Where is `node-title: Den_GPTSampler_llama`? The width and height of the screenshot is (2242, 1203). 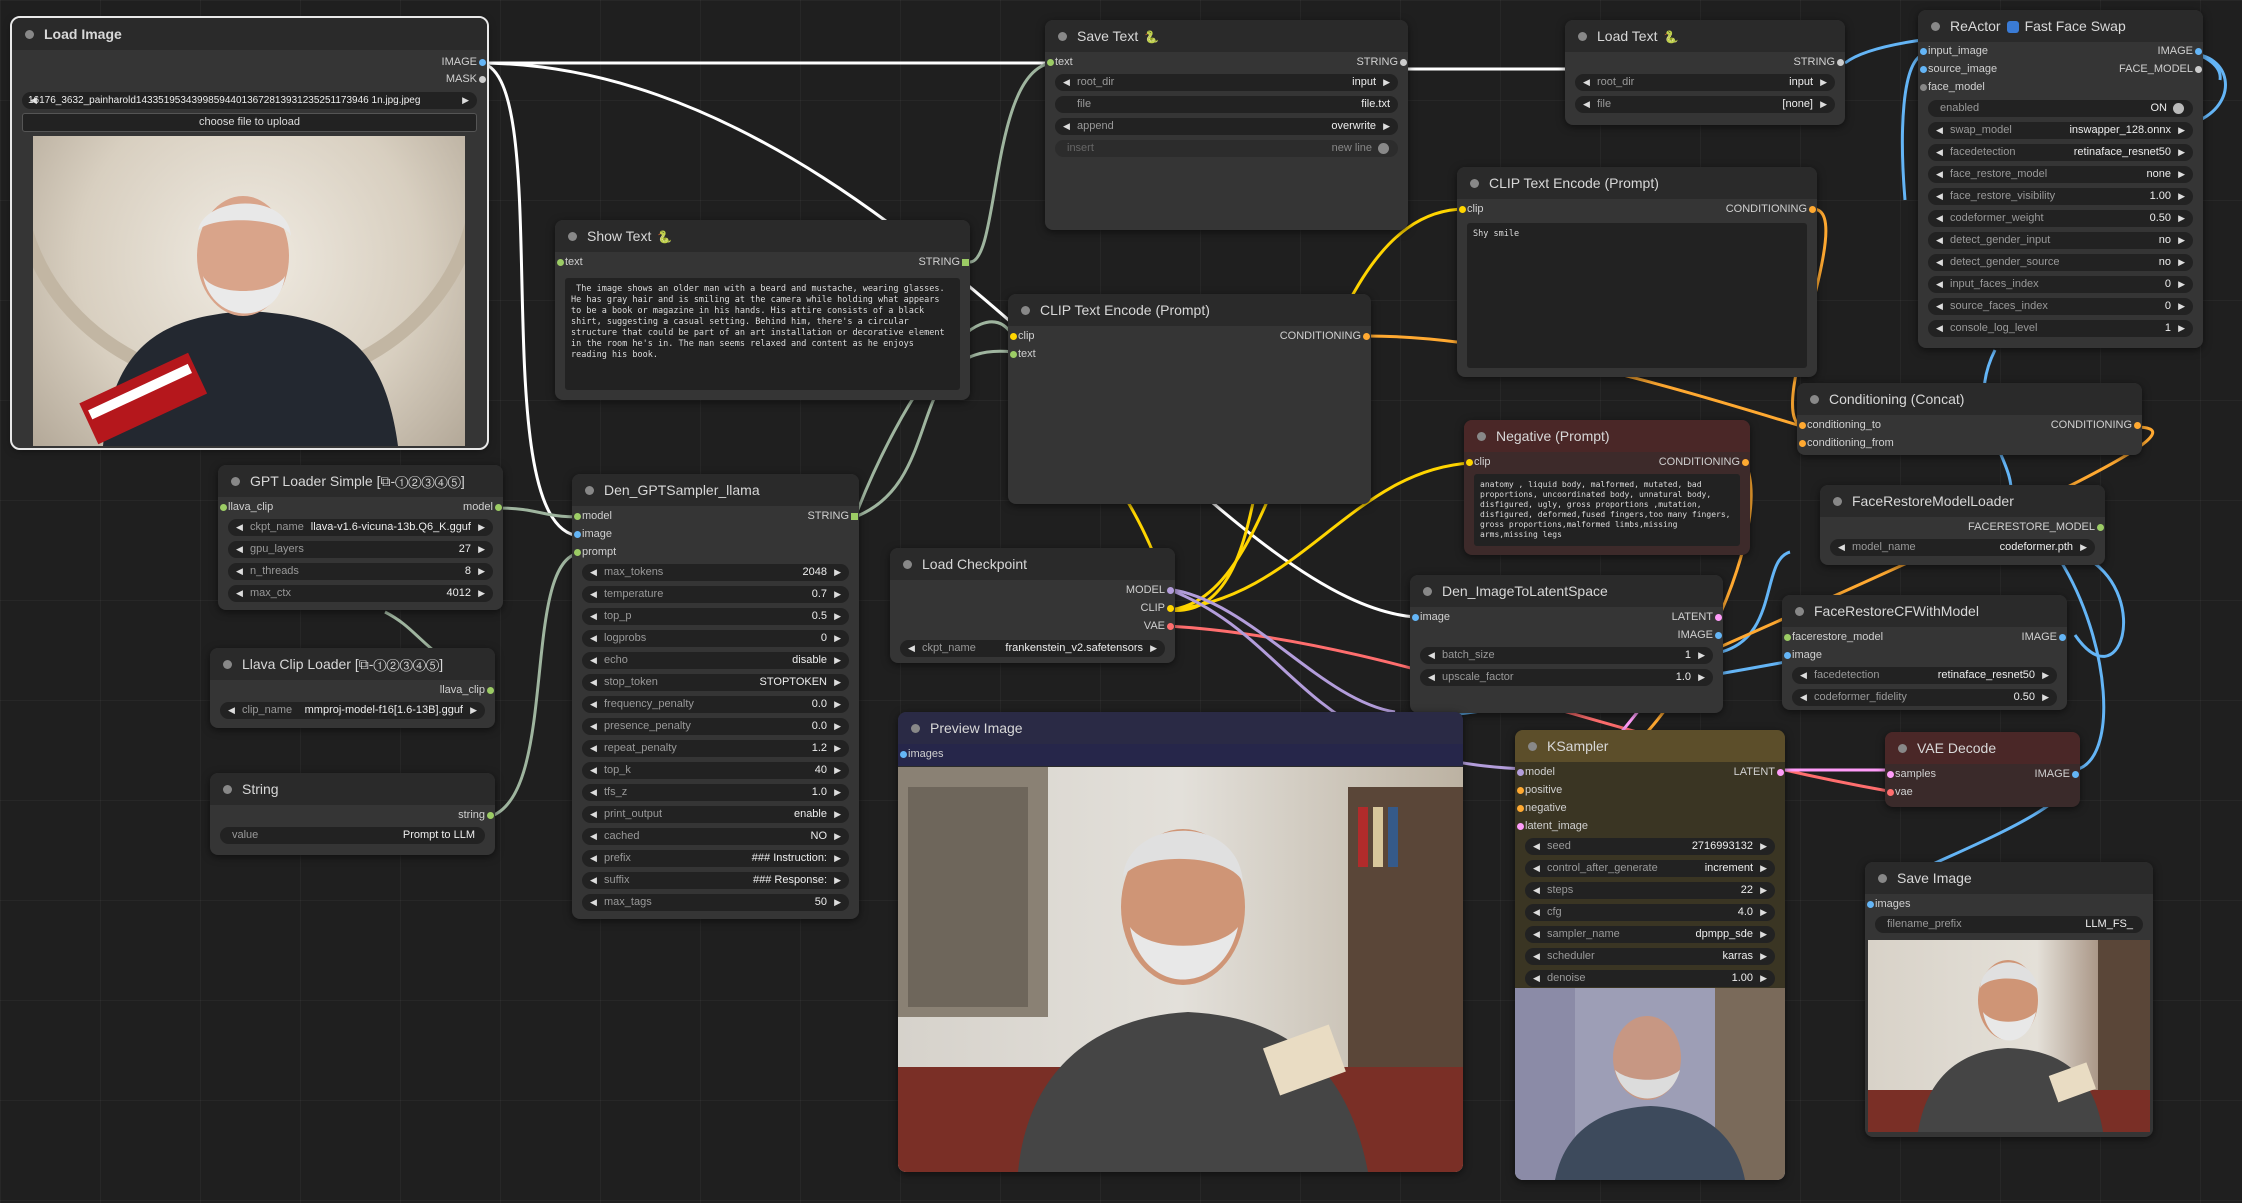
node-title: Den_GPTSampler_llama is located at coordinates (715, 490).